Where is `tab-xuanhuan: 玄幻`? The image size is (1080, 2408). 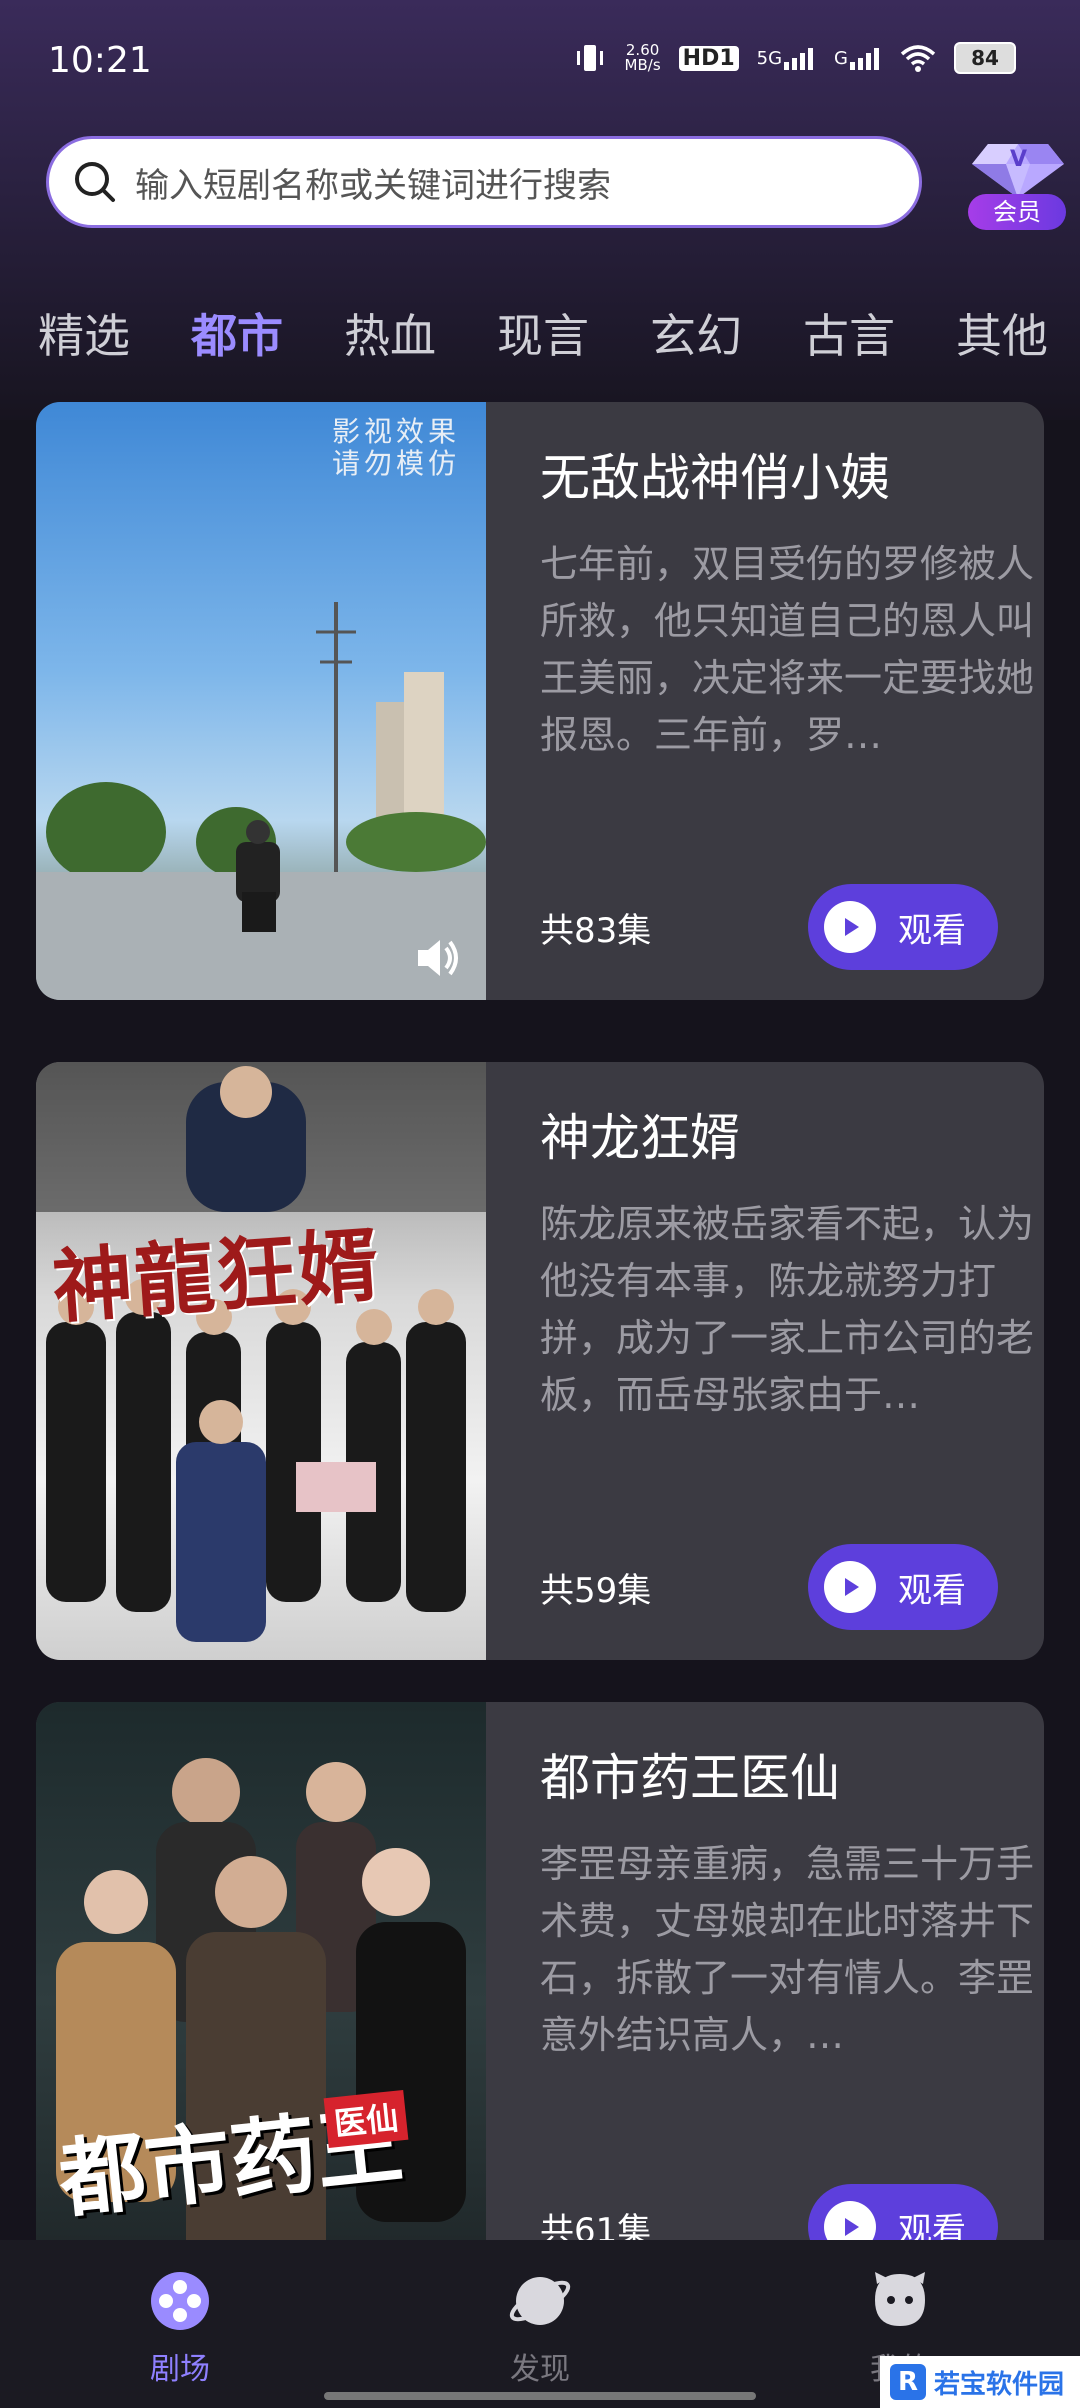
tab-xuanhuan: 玄幻 is located at coordinates (696, 333).